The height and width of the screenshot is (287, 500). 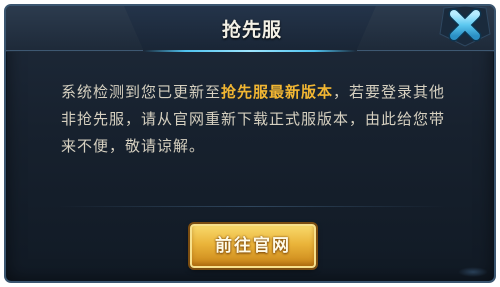 I want to click on dialog-title: 抢先服, so click(x=251, y=30).